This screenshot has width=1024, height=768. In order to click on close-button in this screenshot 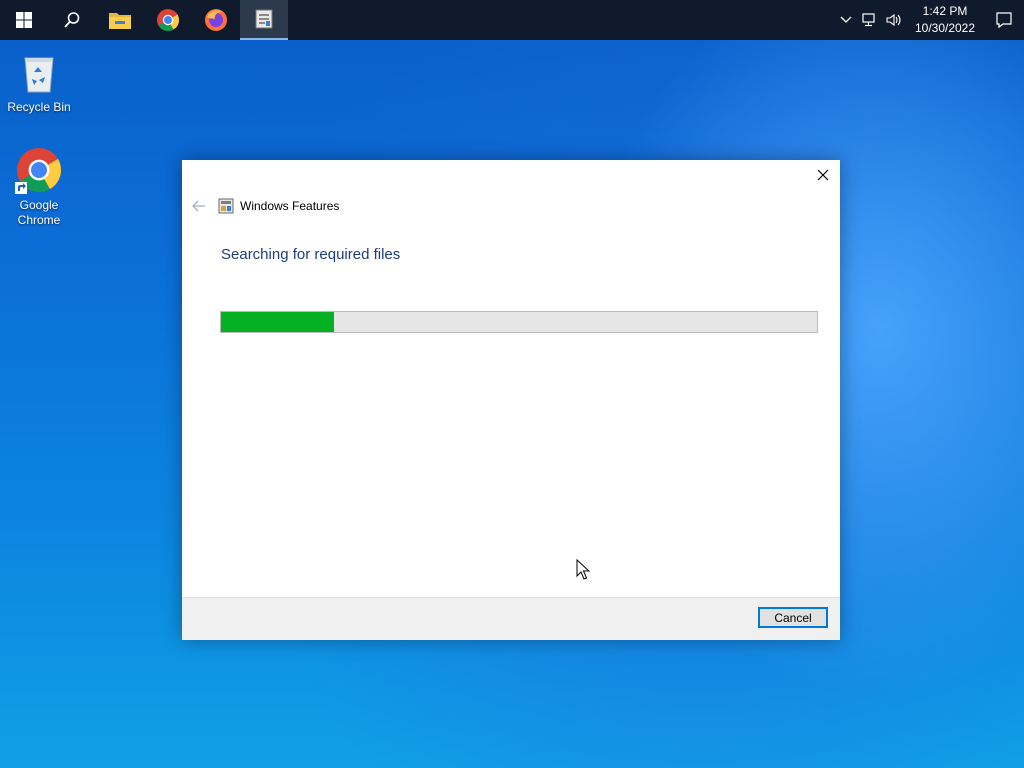, I will do `click(823, 175)`.